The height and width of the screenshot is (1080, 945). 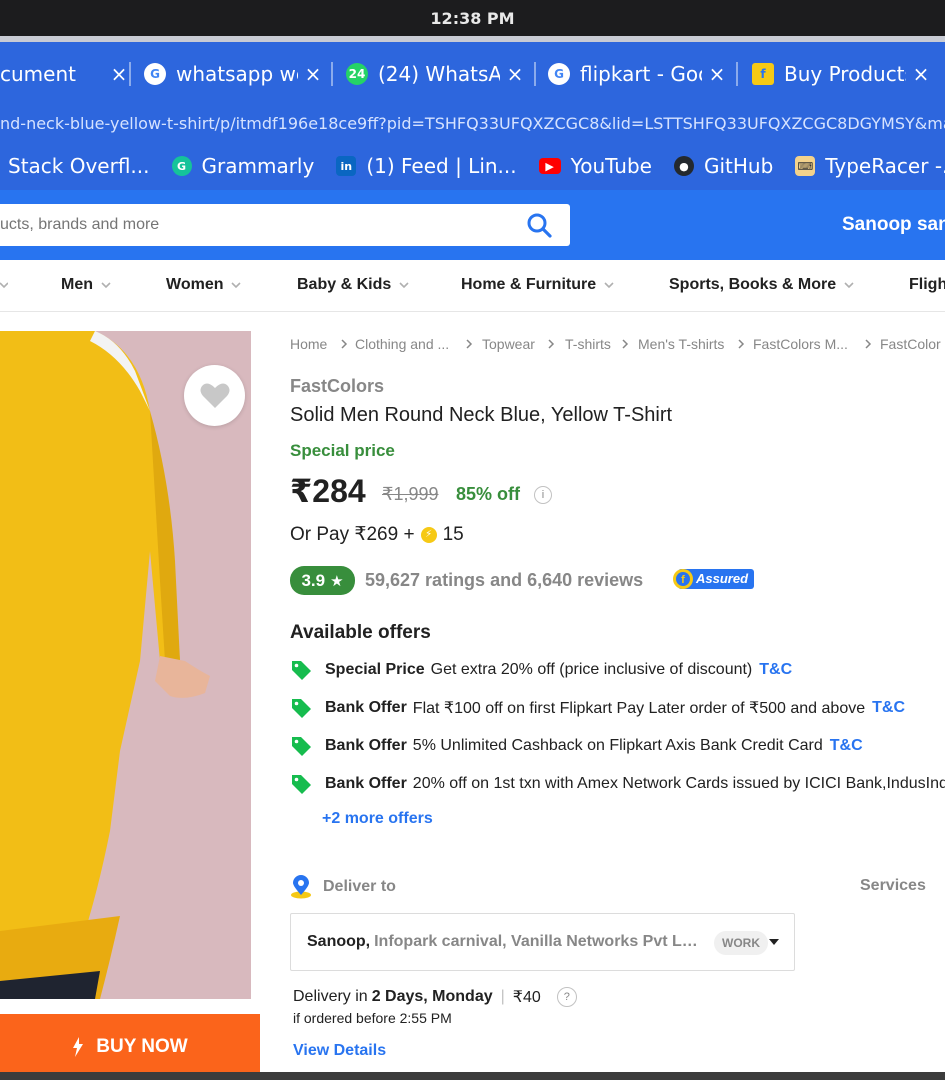 I want to click on ratings-reviews-count: 59,627 ratings and 6,640 reviews, so click(x=504, y=580).